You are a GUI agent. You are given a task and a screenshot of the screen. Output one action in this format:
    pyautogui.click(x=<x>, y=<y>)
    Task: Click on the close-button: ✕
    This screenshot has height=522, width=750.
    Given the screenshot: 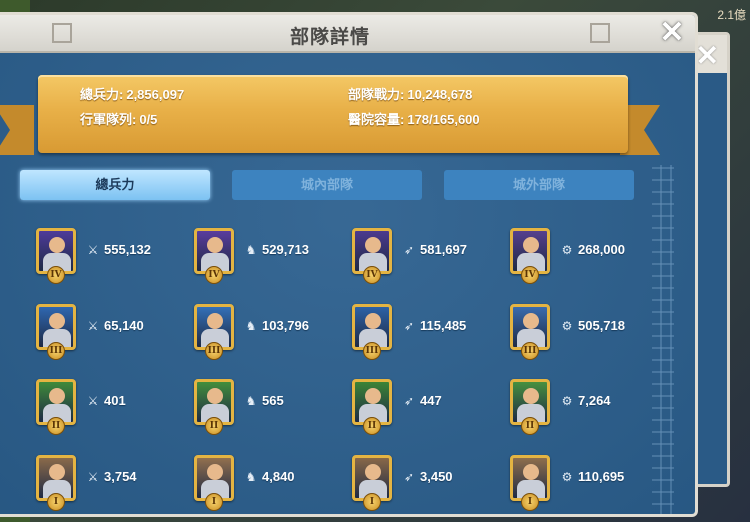 What is the action you would take?
    pyautogui.click(x=672, y=33)
    